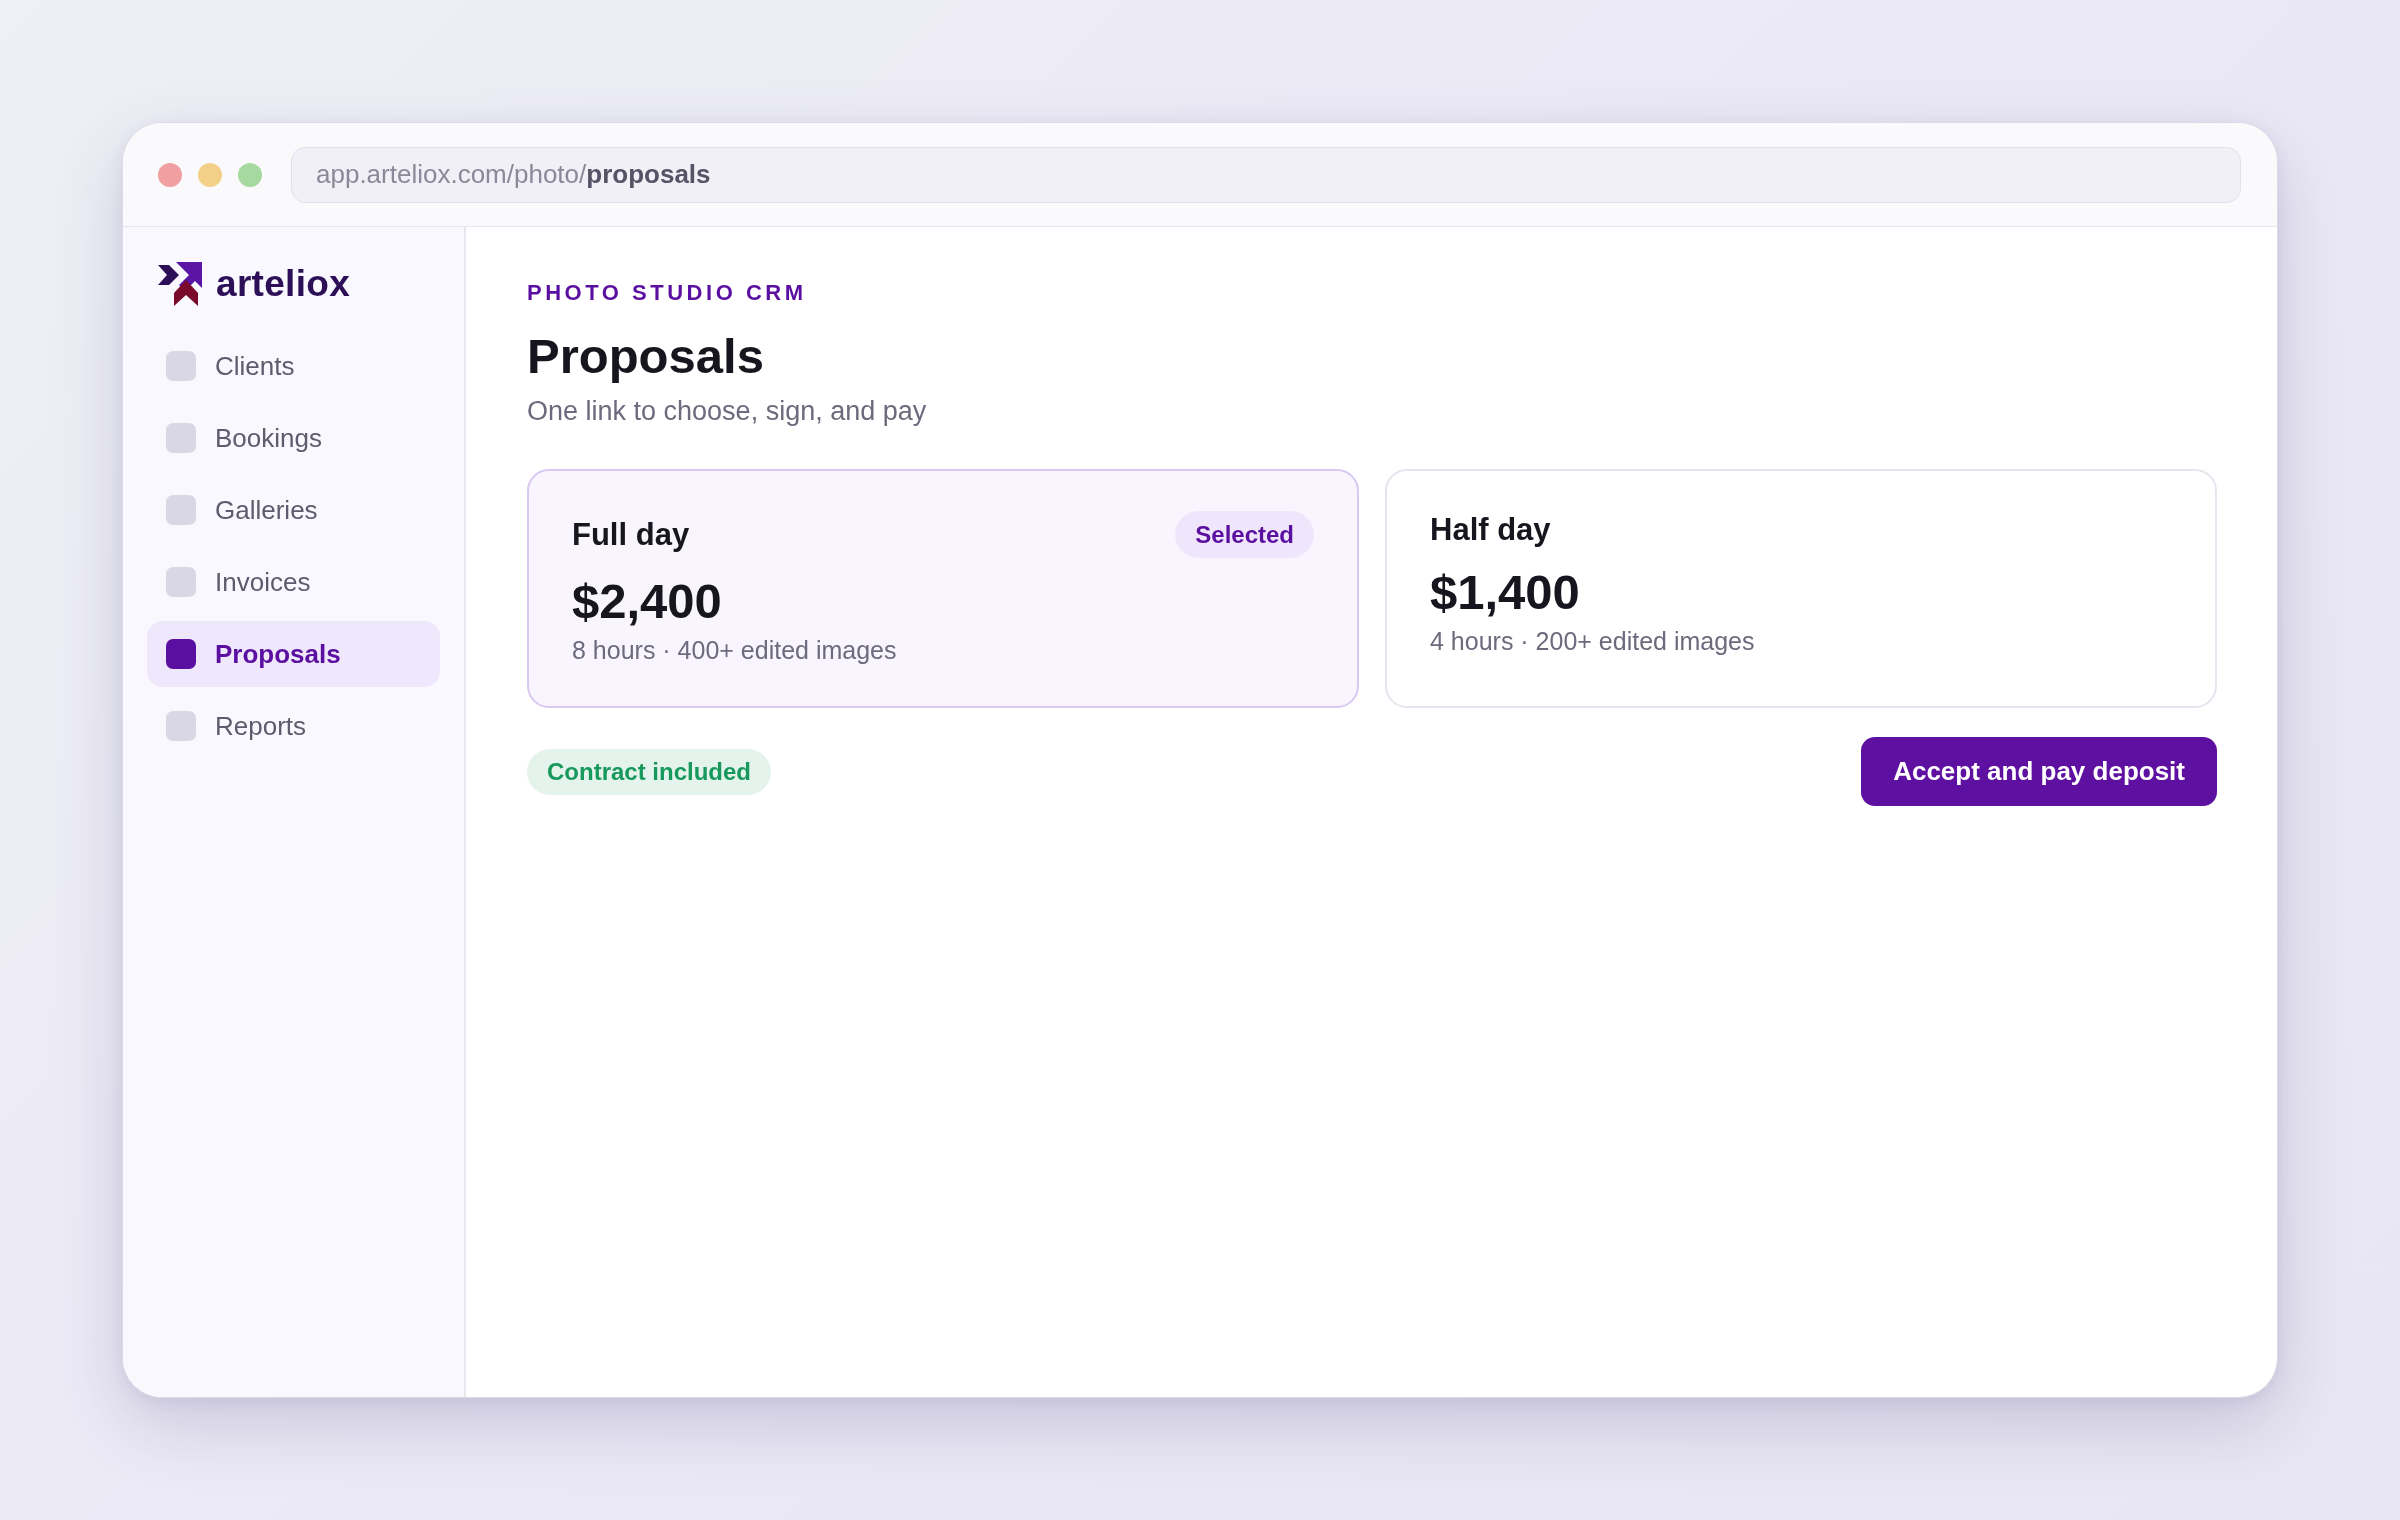 Image resolution: width=2400 pixels, height=1520 pixels. Describe the element at coordinates (647, 601) in the screenshot. I see `package-price: $2,400` at that location.